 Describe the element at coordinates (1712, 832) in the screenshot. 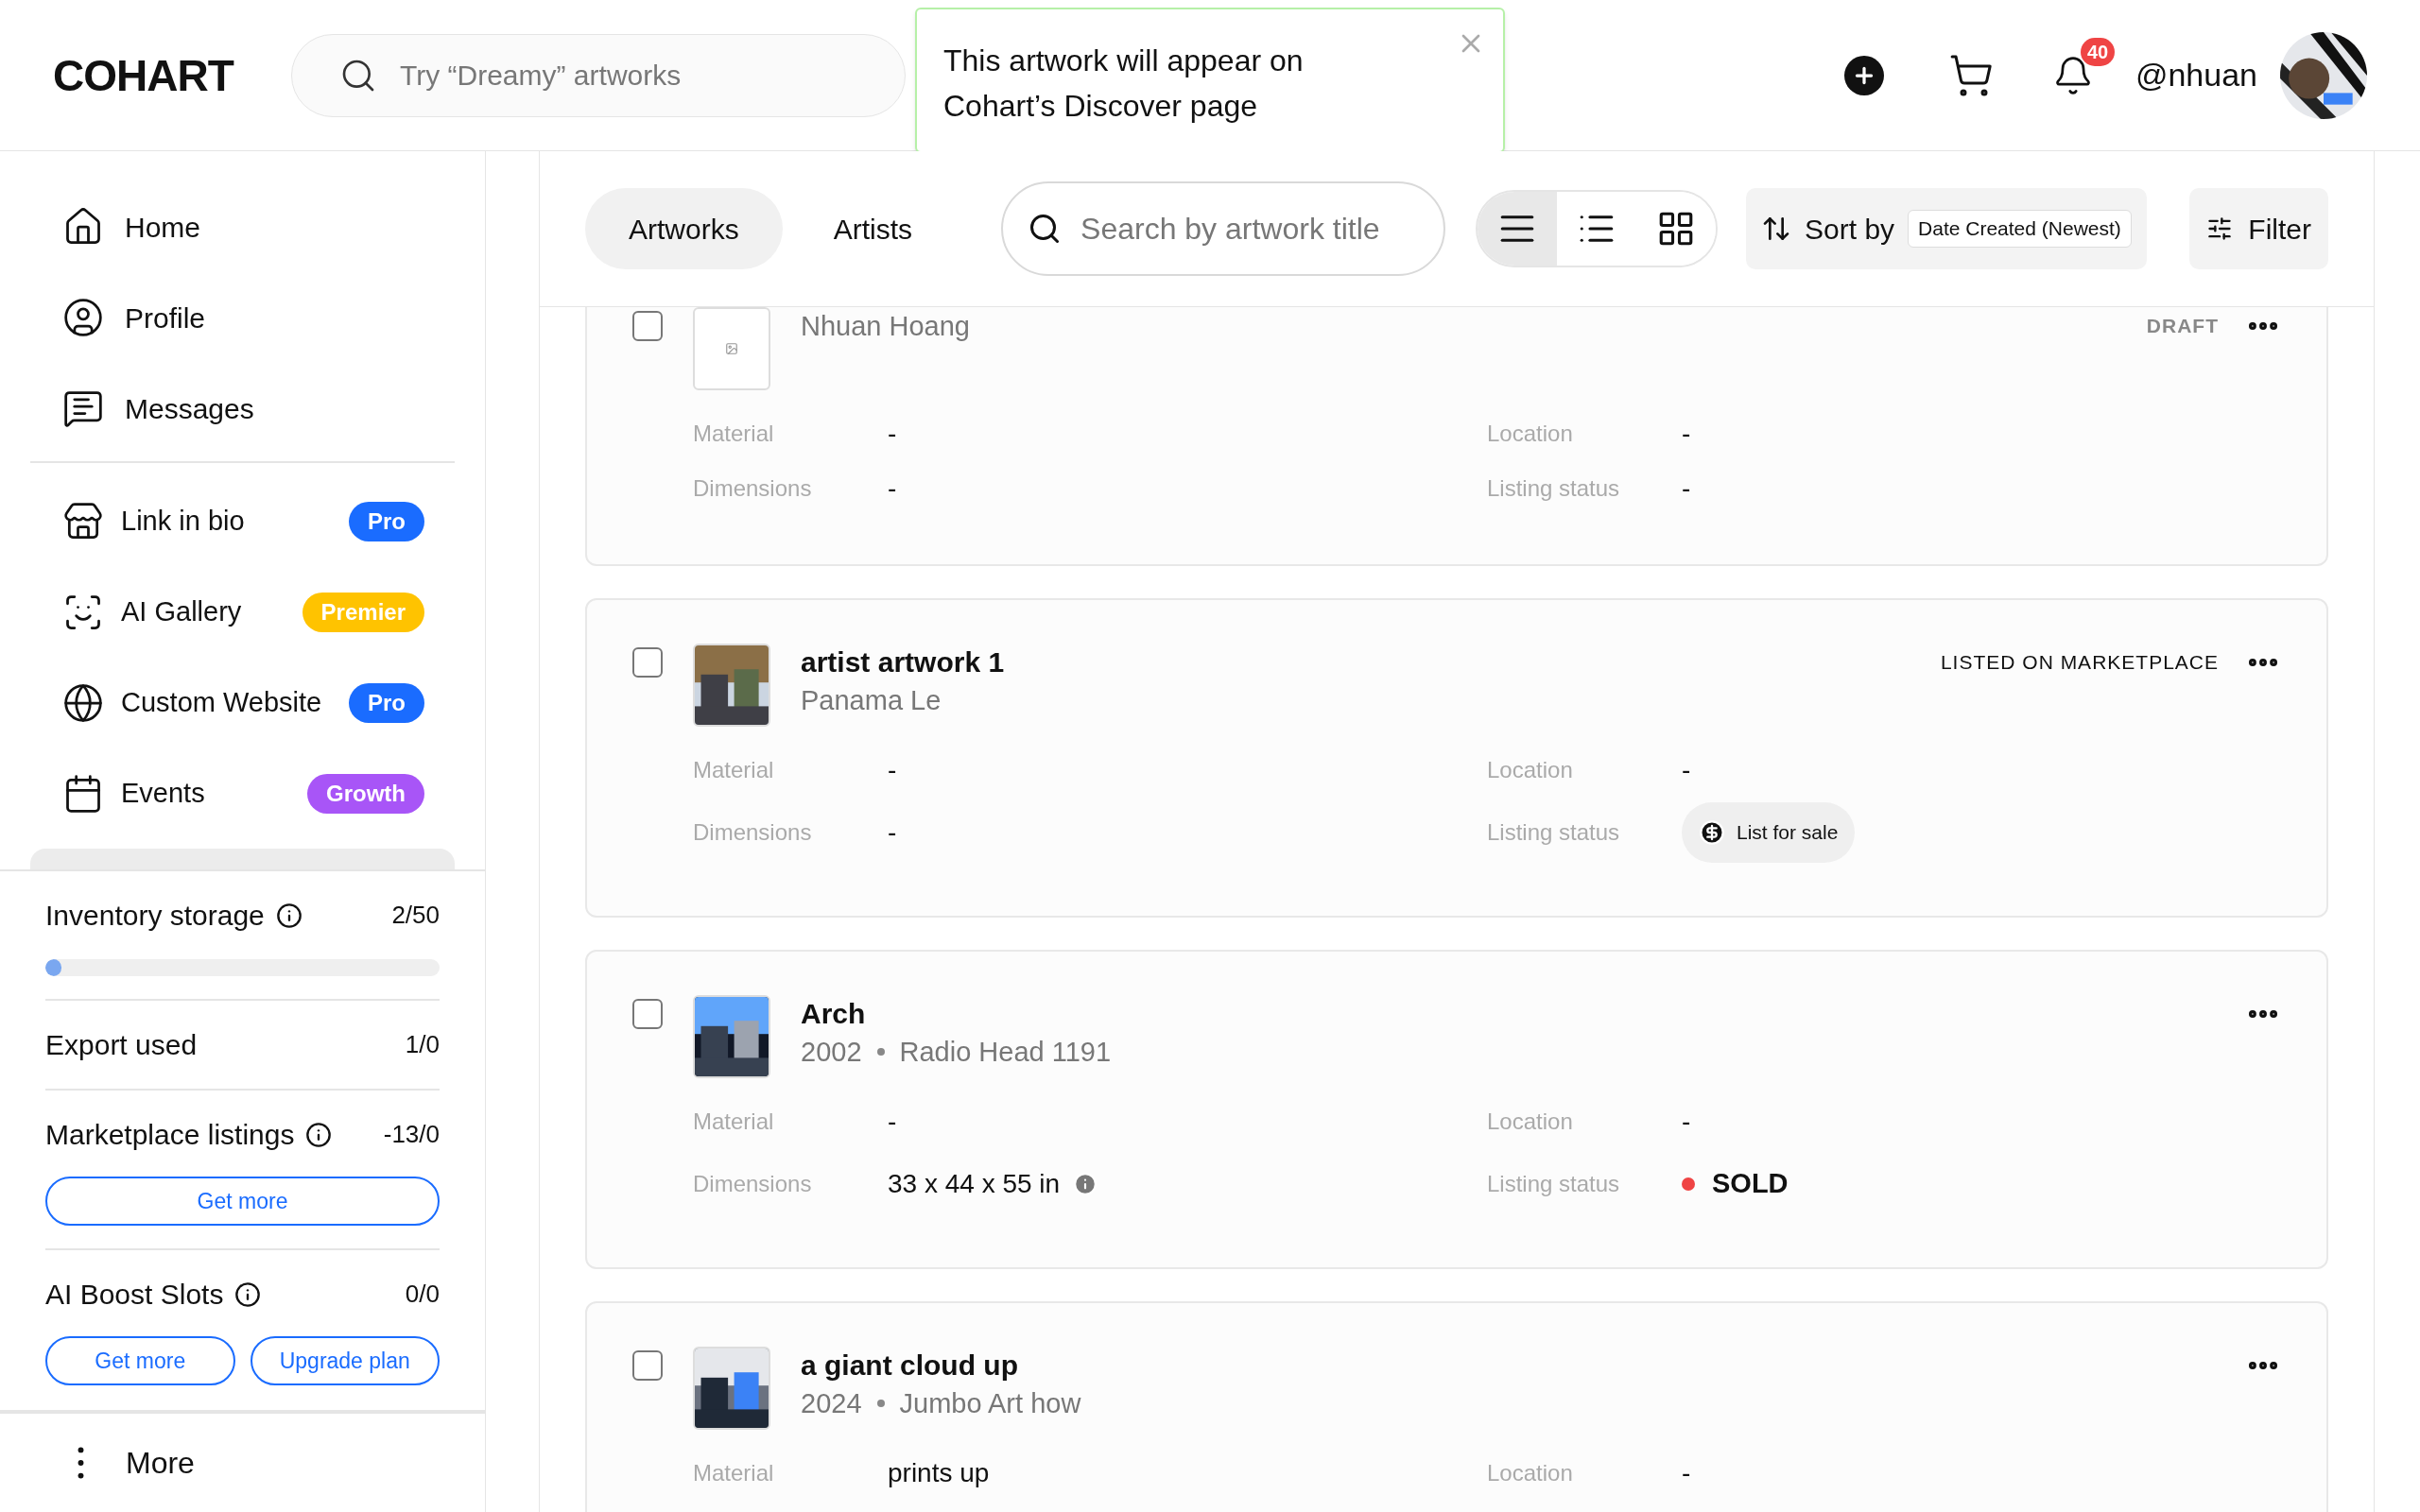

I see `dollar-icon` at that location.